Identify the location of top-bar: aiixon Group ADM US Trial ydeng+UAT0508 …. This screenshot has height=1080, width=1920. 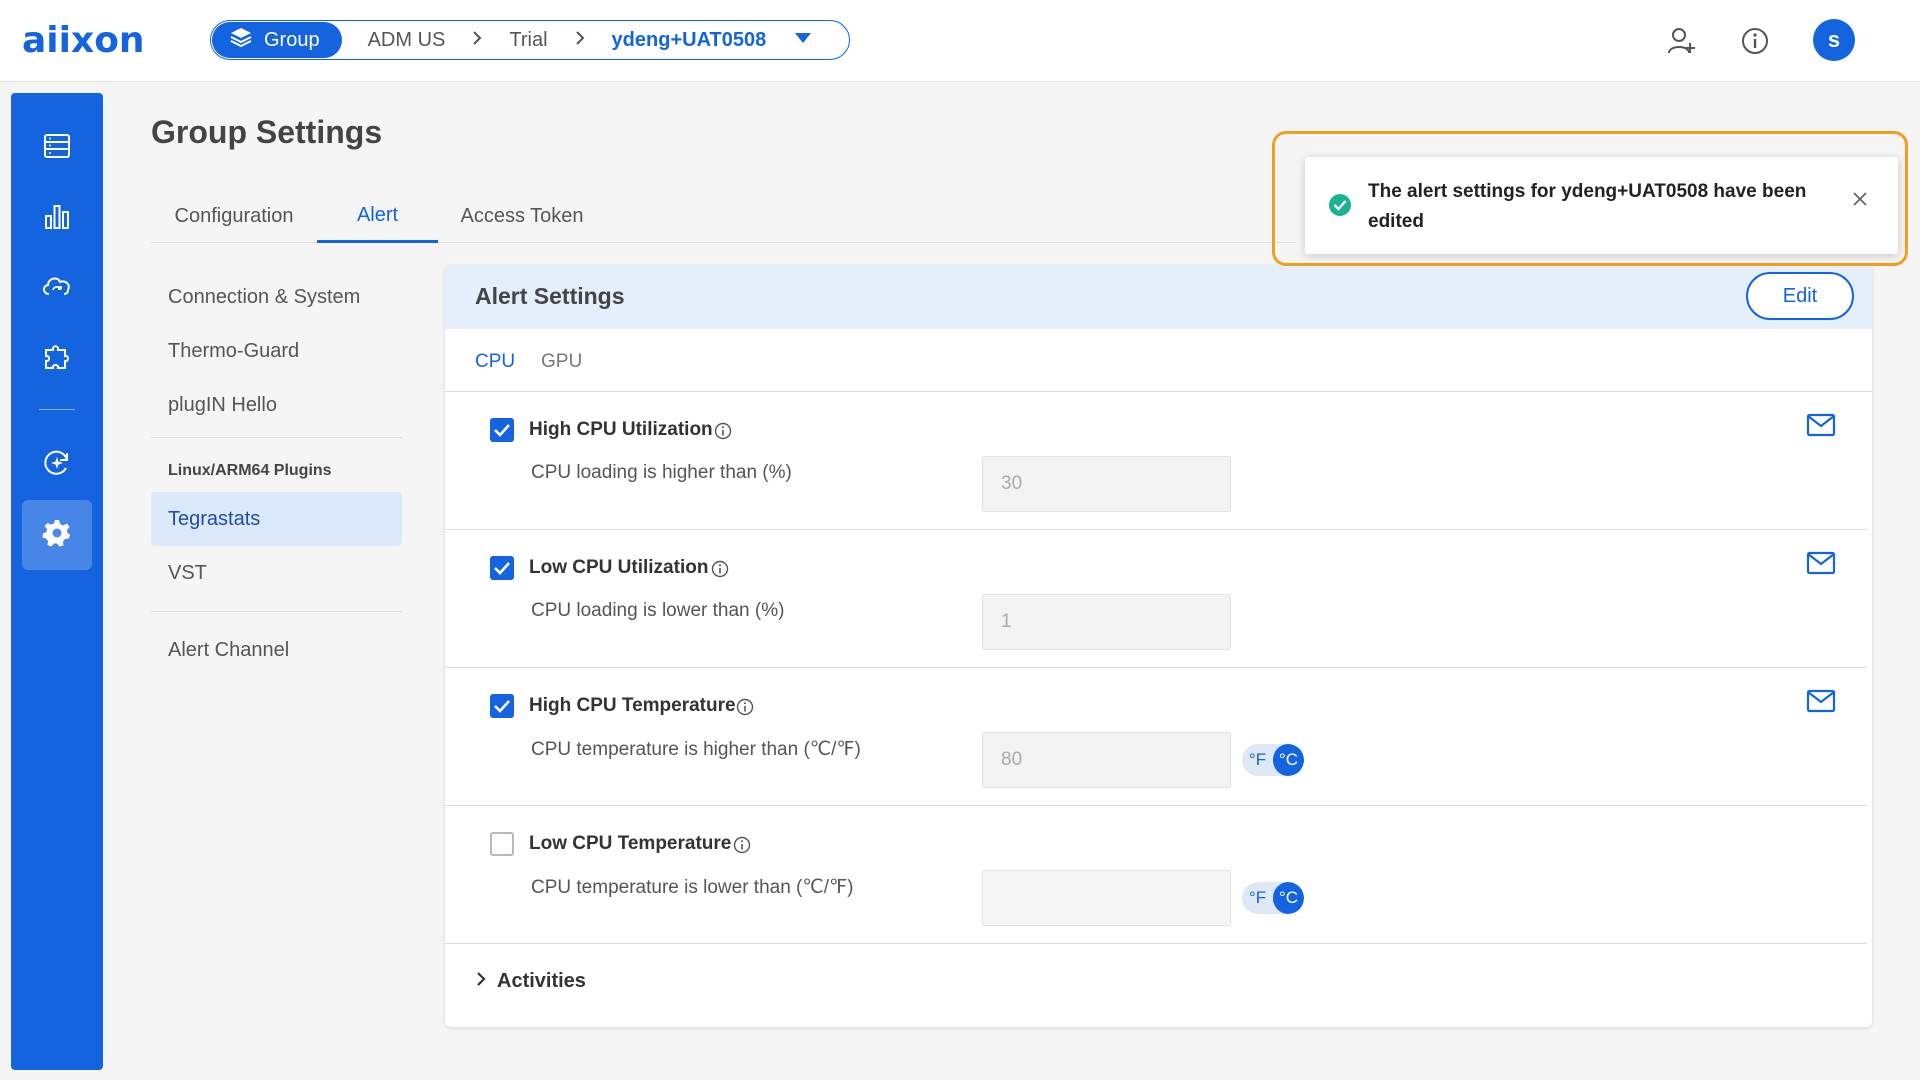
(960, 41).